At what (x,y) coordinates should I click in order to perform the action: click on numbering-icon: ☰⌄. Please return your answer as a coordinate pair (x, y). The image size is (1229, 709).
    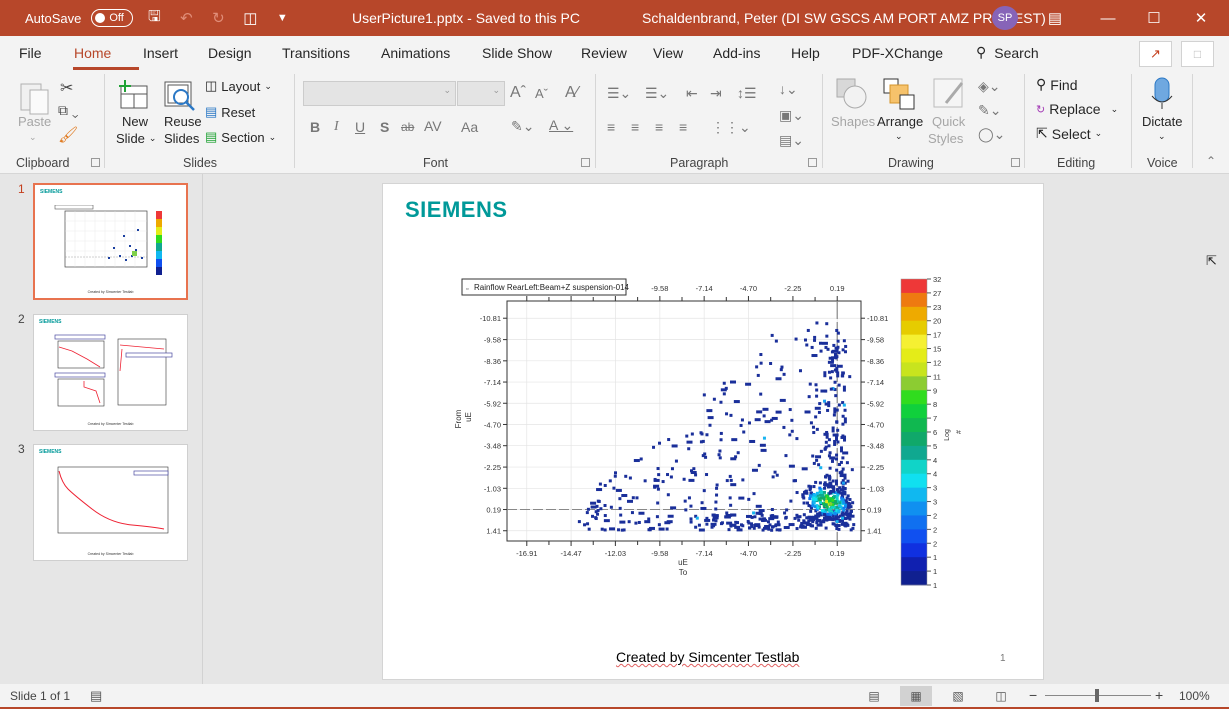
    Looking at the image, I should click on (657, 93).